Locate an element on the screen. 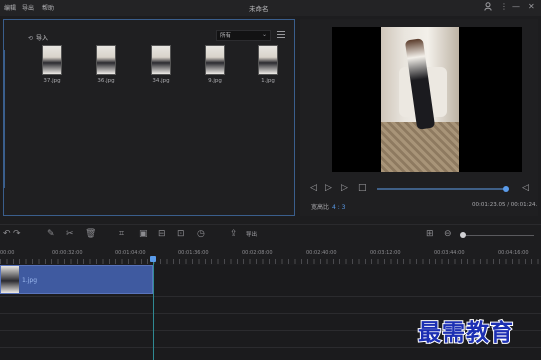 This screenshot has height=360, width=541. ruler-ticks is located at coordinates (270, 261).